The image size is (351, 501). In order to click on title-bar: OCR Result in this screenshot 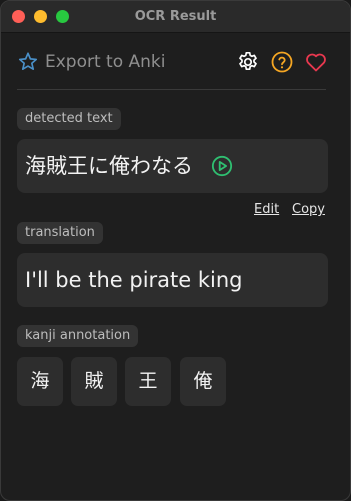, I will do `click(175, 17)`.